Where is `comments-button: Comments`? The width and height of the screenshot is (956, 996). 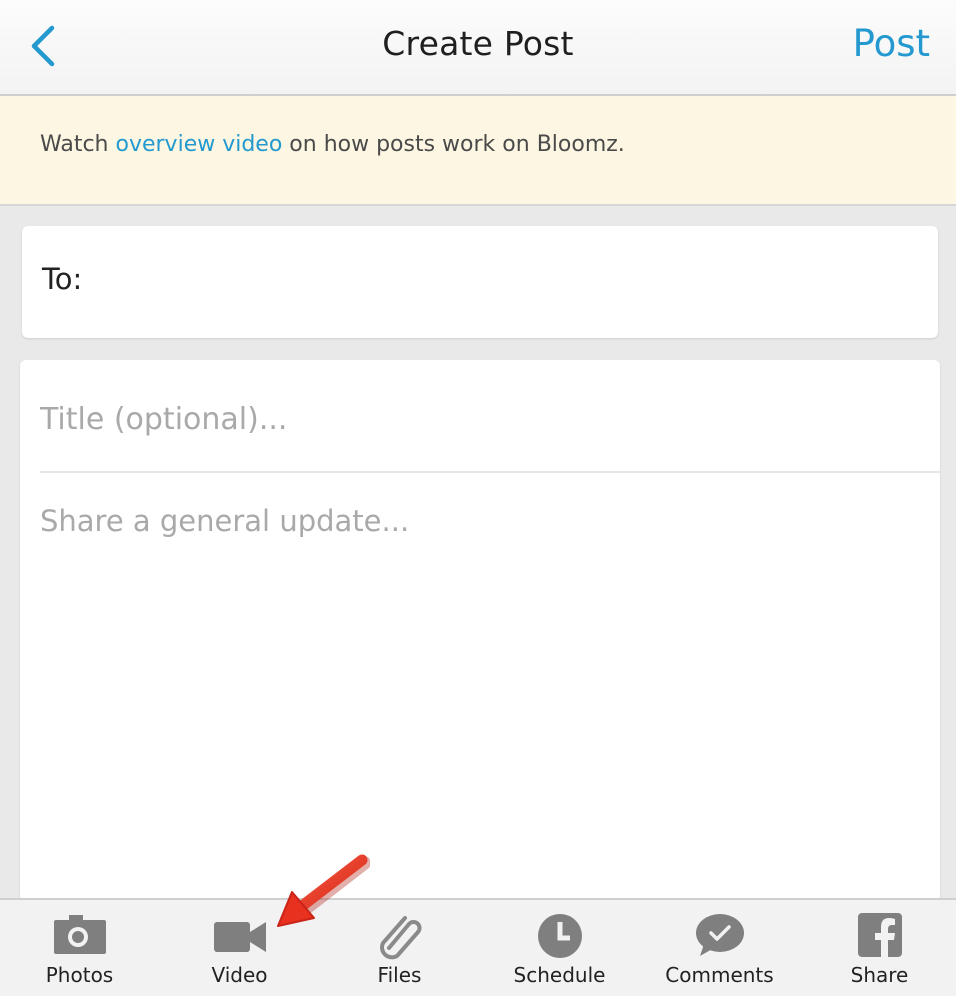 comments-button: Comments is located at coordinates (719, 948).